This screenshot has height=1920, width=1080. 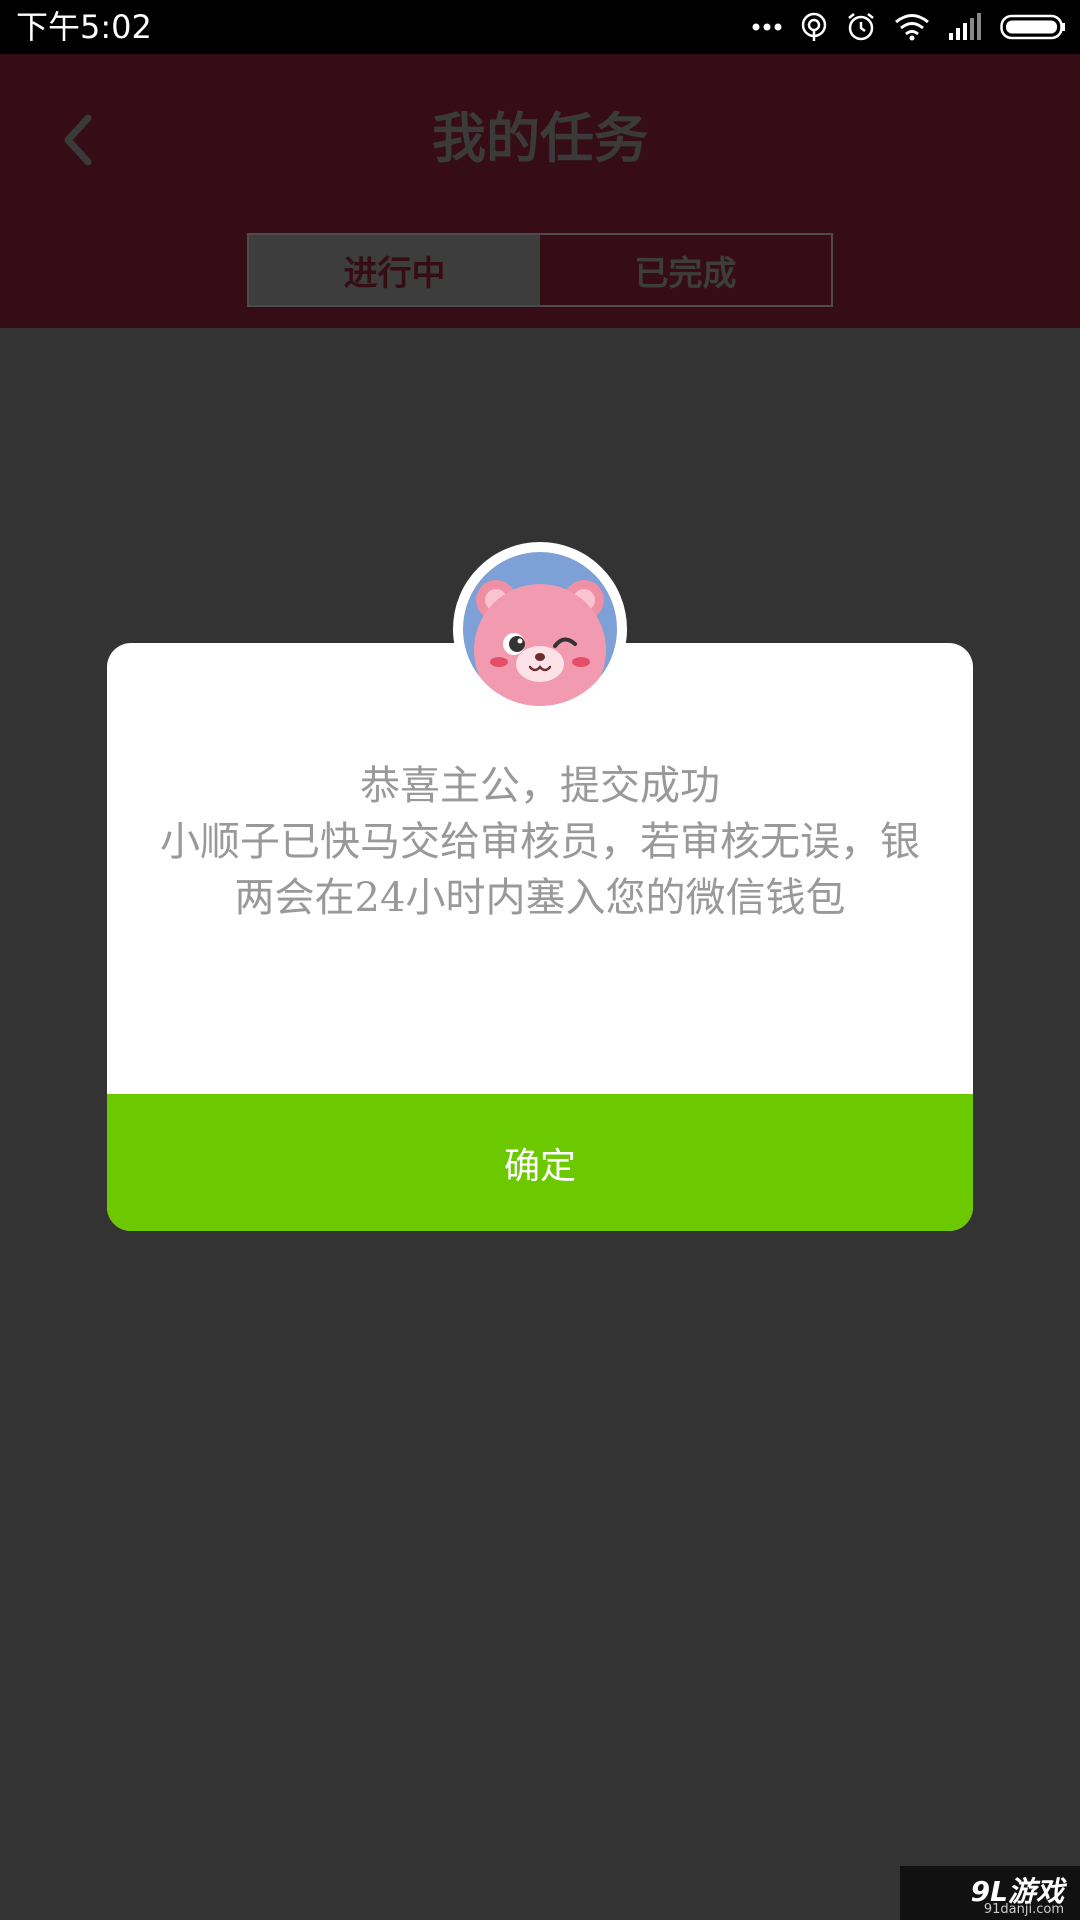 I want to click on dialog-message-line-1: 恭喜主公，提交成功, so click(x=540, y=786).